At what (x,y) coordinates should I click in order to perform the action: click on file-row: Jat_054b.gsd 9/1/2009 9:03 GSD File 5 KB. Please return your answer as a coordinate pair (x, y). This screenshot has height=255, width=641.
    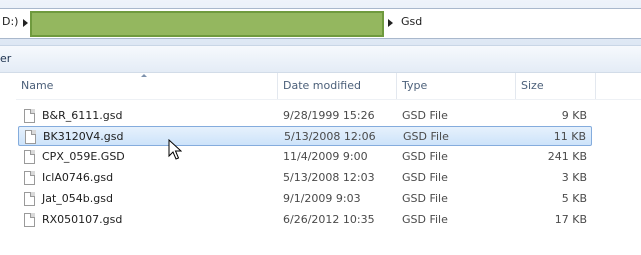
    Looking at the image, I should click on (305, 199).